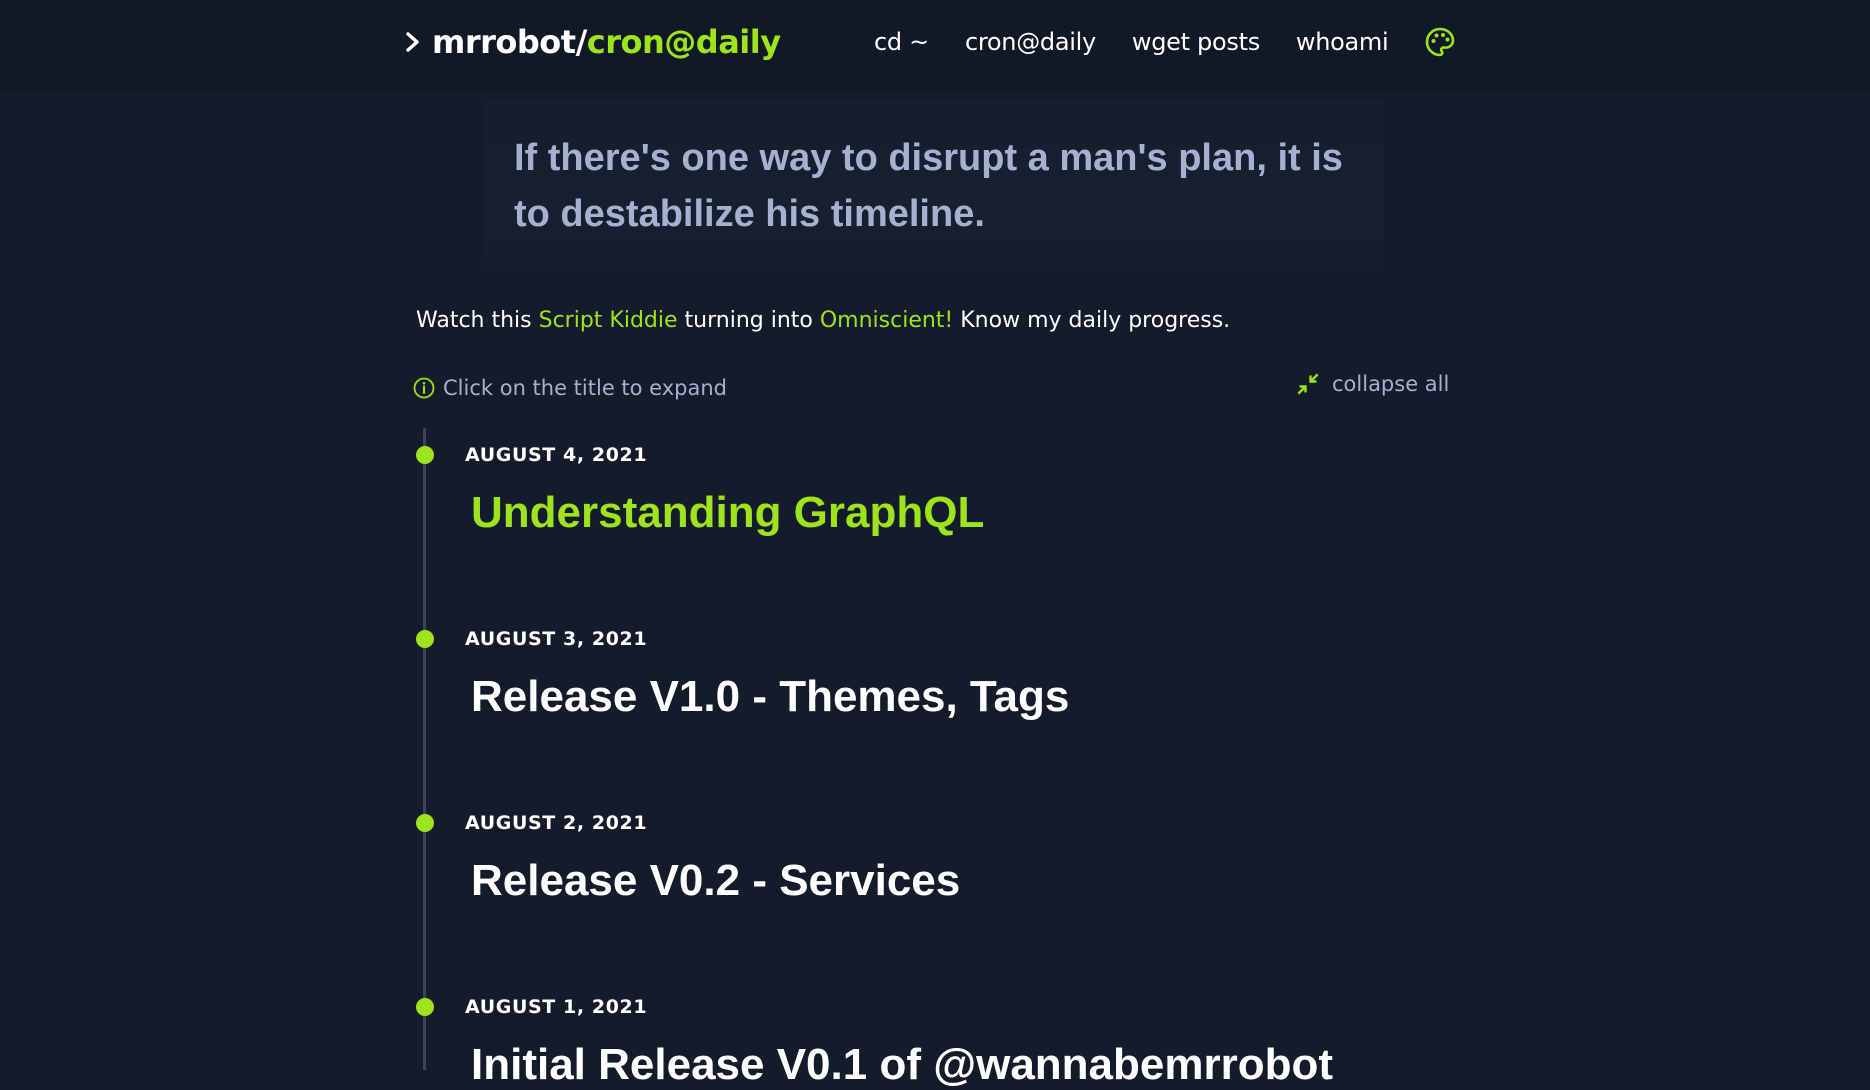 The image size is (1870, 1090). What do you see at coordinates (1196, 42) in the screenshot?
I see `nav-posts: wget posts` at bounding box center [1196, 42].